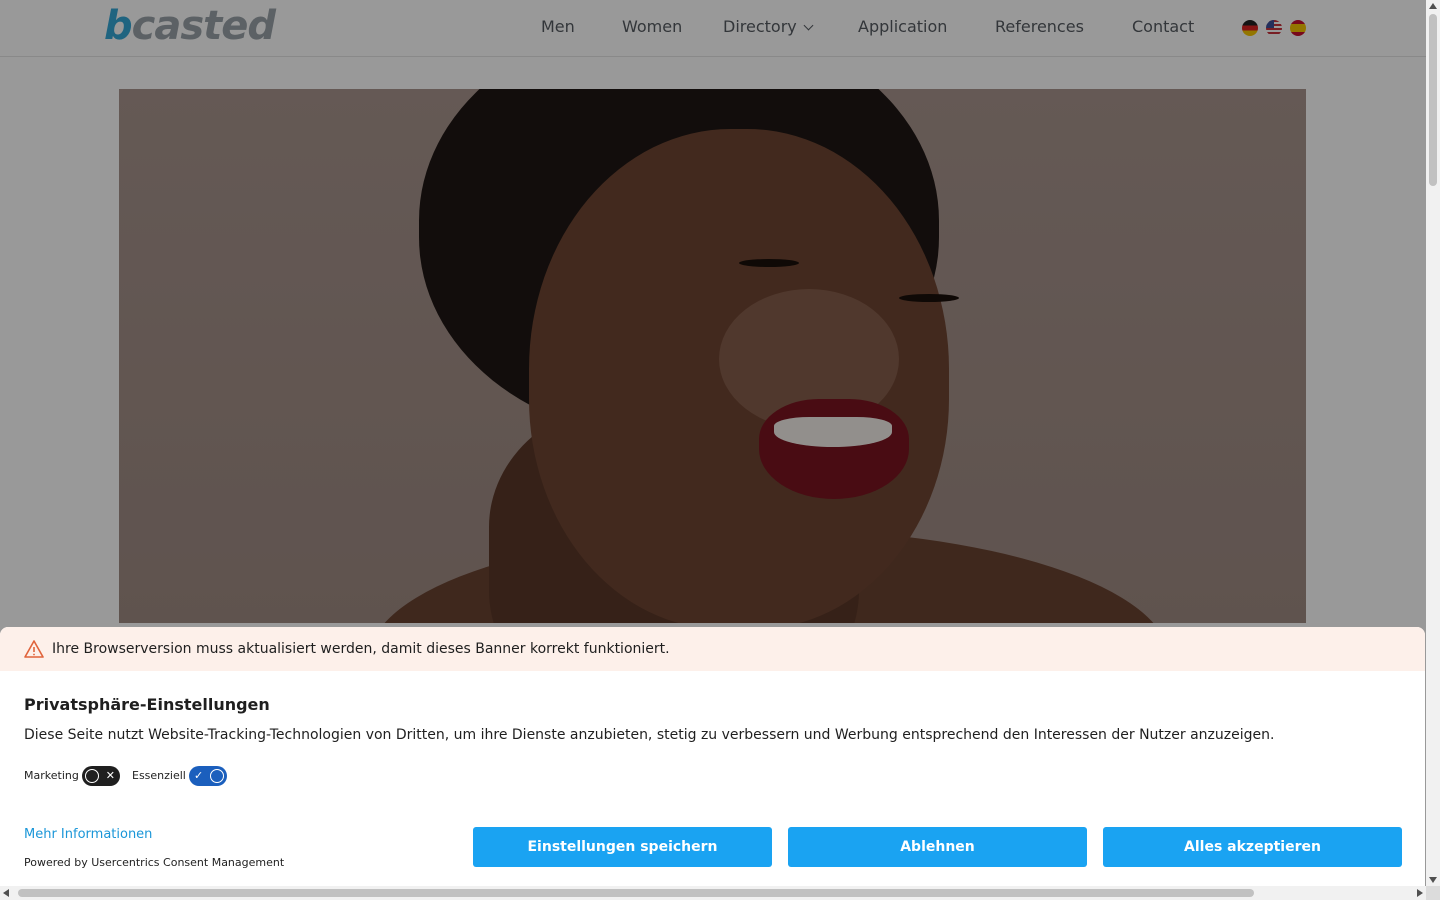 This screenshot has height=900, width=1440. I want to click on toggle-label-marketing: Marketing, so click(51, 775).